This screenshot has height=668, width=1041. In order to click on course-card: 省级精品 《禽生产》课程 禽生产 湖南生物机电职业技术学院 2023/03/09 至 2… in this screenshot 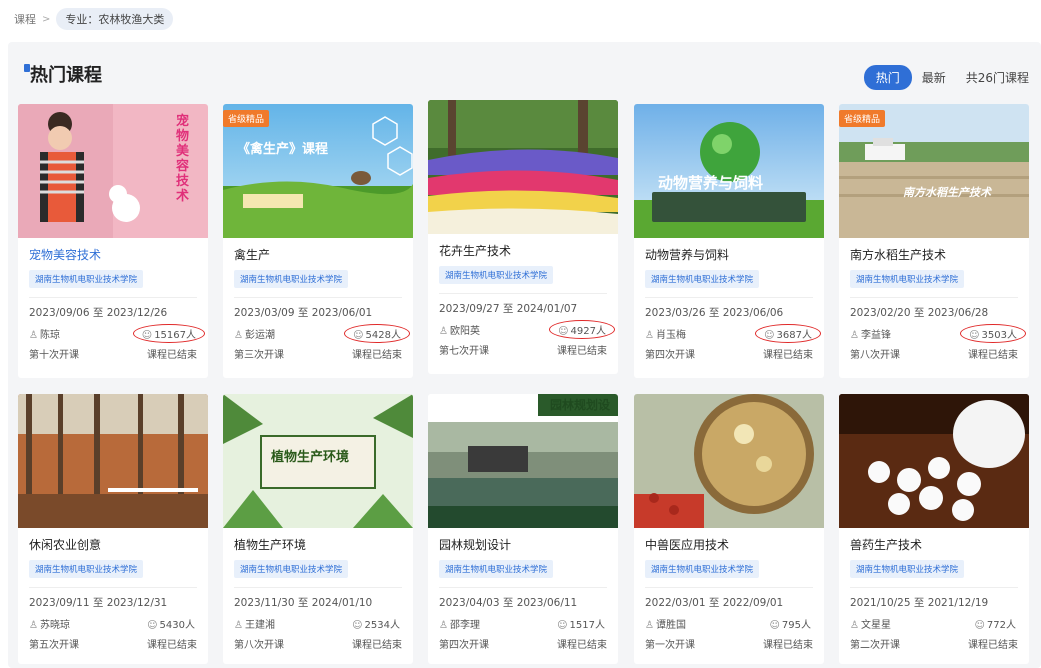, I will do `click(318, 241)`.